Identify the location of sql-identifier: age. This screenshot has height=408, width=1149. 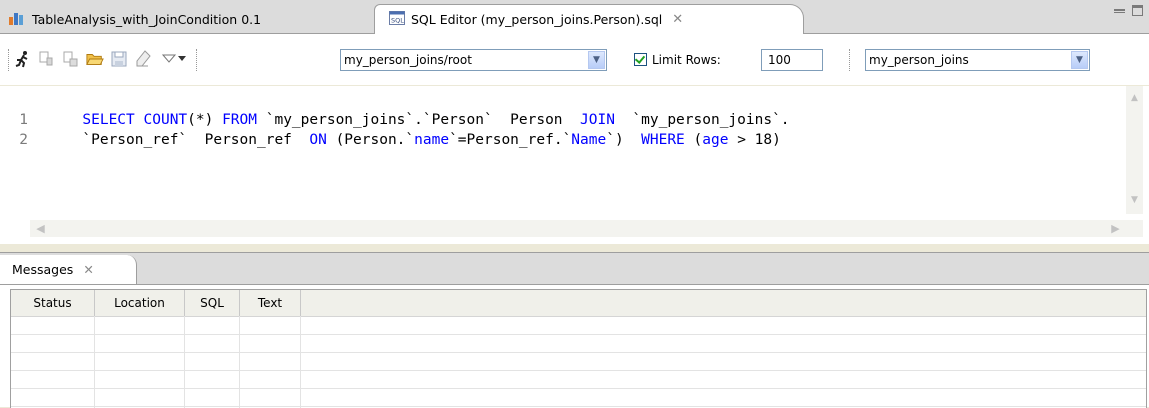
(715, 140).